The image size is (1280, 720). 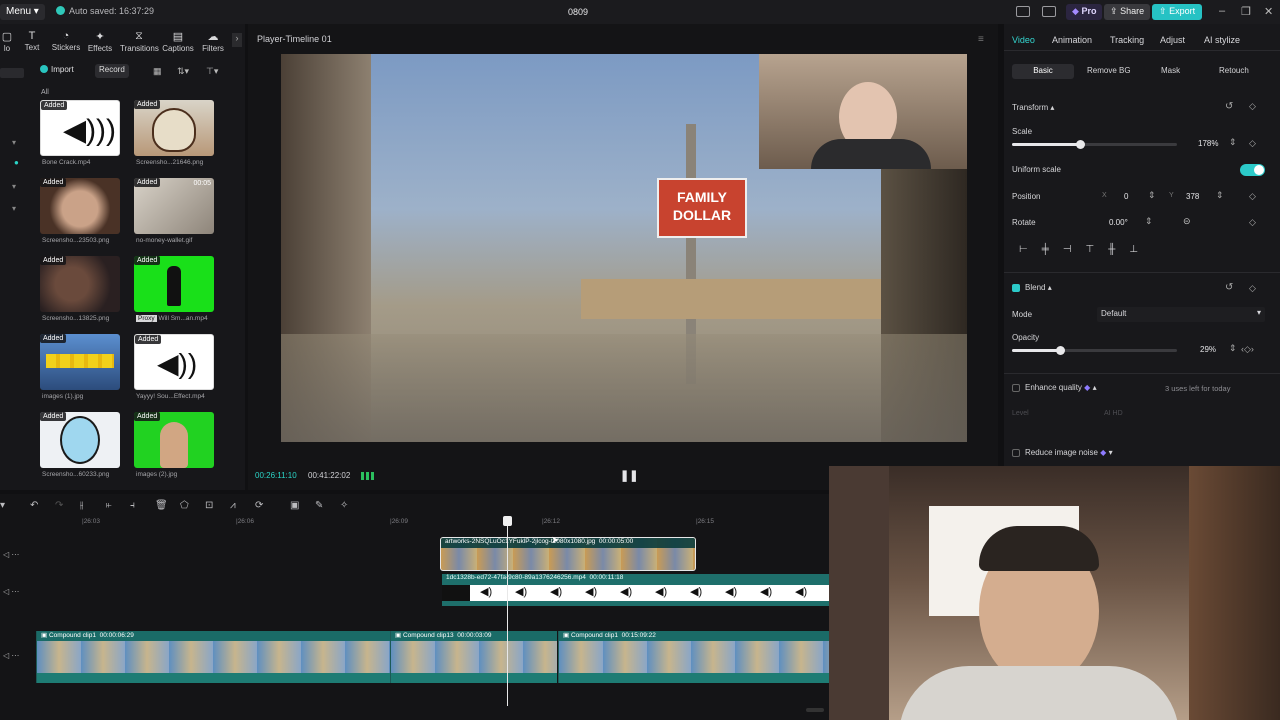 I want to click on layout-icon, so click(x=1023, y=11).